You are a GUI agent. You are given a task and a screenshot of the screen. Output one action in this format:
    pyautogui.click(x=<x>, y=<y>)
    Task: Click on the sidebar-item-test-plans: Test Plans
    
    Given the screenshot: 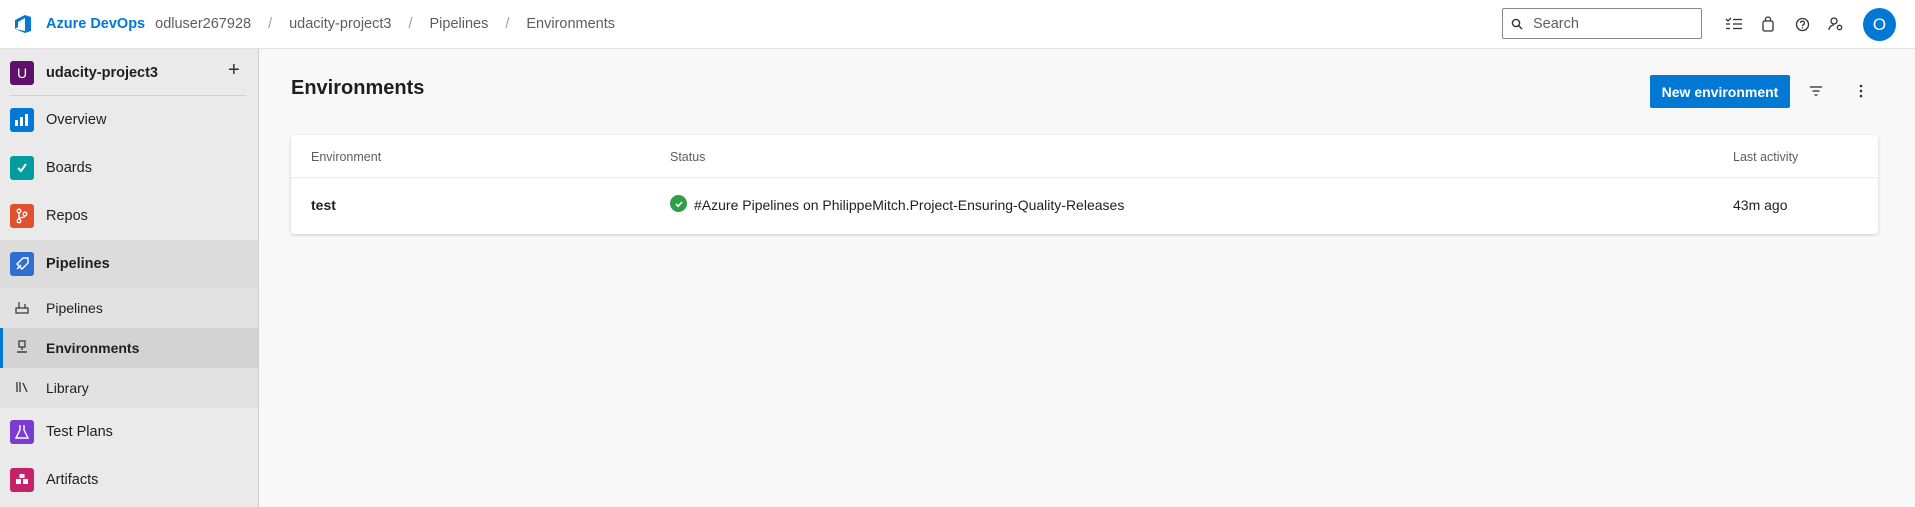 What is the action you would take?
    pyautogui.click(x=129, y=432)
    